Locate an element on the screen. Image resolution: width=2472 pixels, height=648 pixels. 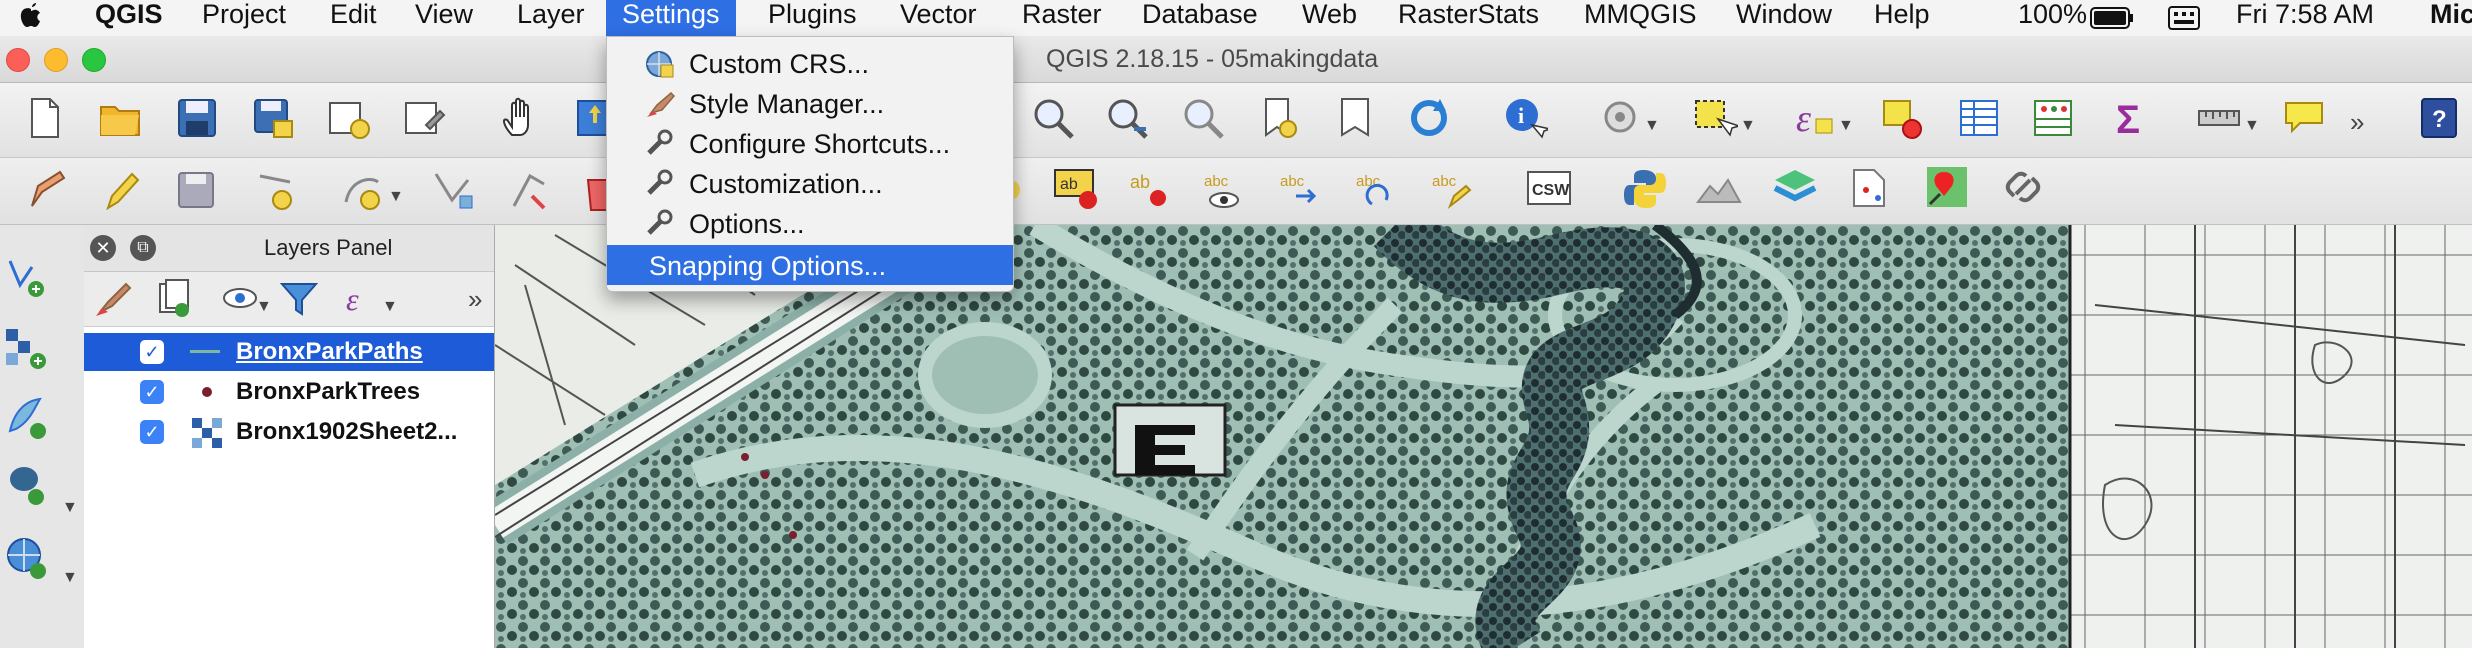
change-label-icon: abc is located at coordinates (1451, 189).